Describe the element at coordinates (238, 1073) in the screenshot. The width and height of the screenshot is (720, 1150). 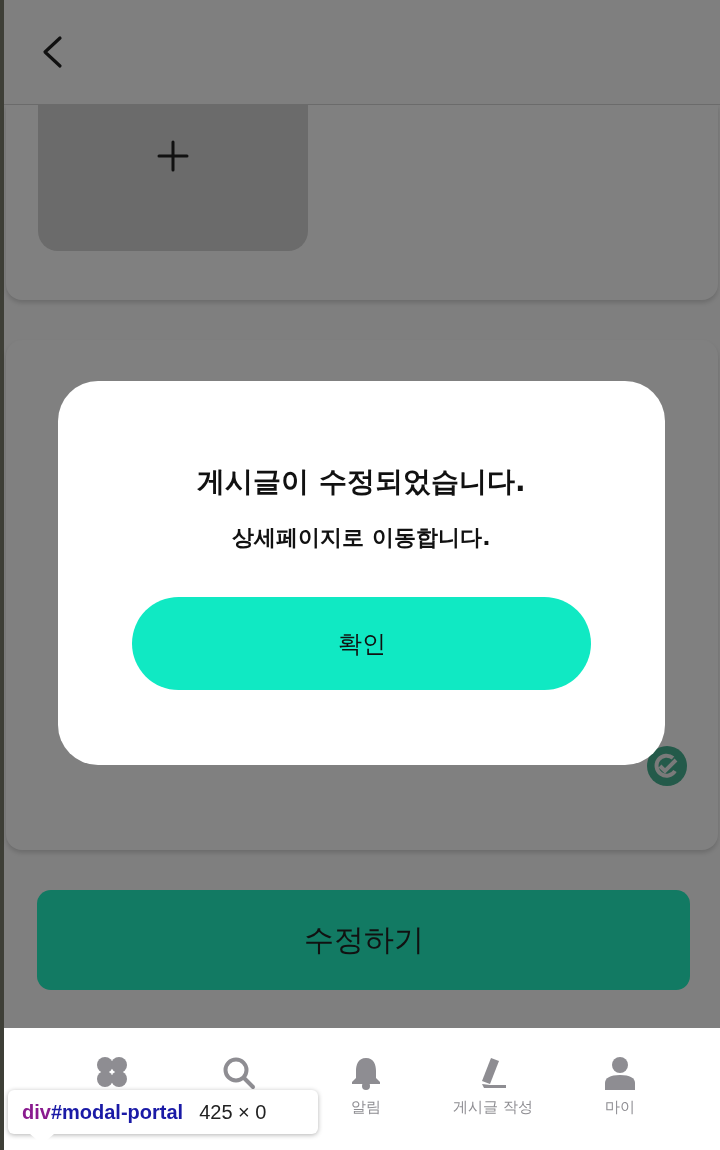
I see `search-icon` at that location.